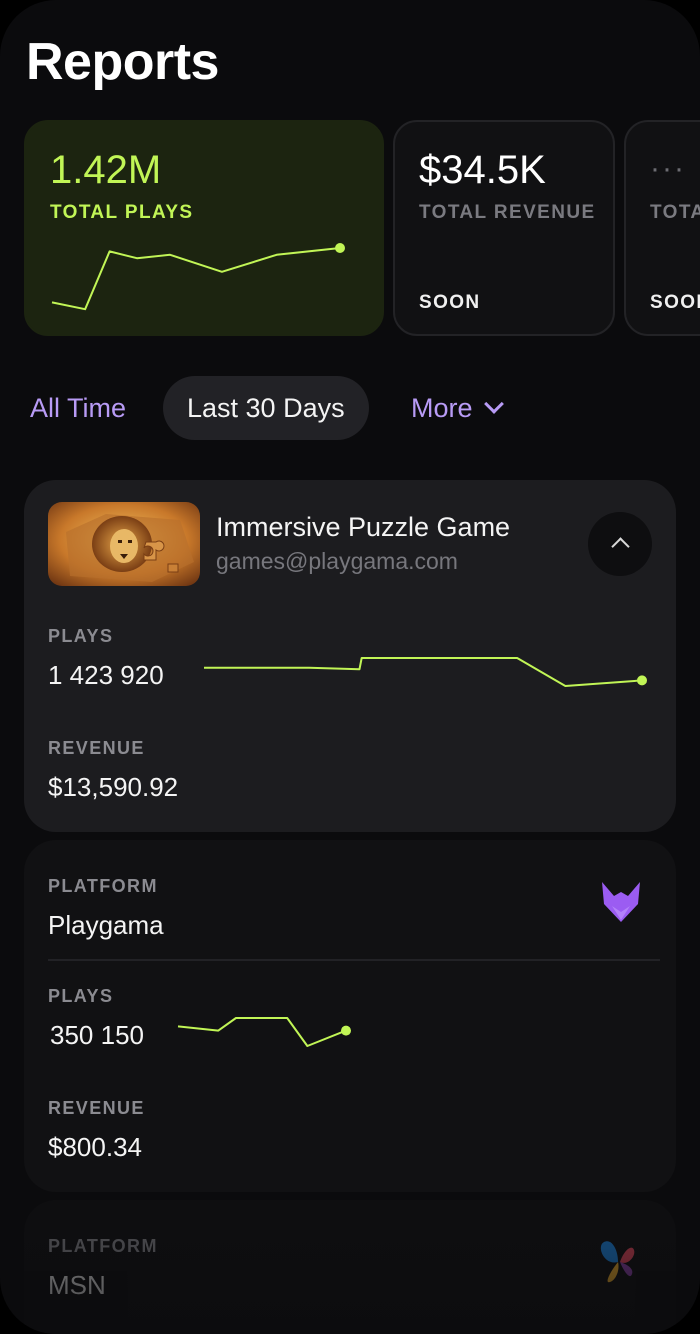 This screenshot has width=700, height=1334. I want to click on stat-card-total-revenue: $34.5K TOTAL REVENUE SOON, so click(504, 228).